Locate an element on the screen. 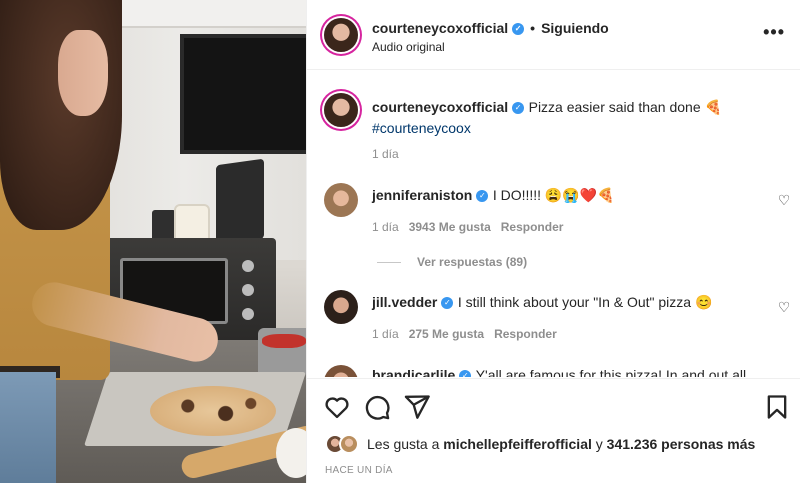  pizza is located at coordinates (213, 411).